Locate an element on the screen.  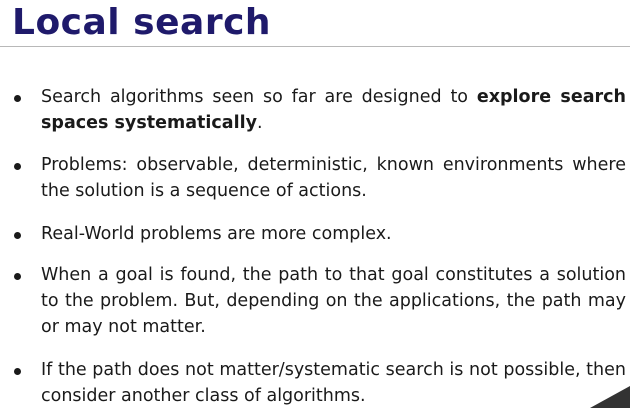
bullet-item: Real-World problems are more complex. is located at coordinates (320, 234).